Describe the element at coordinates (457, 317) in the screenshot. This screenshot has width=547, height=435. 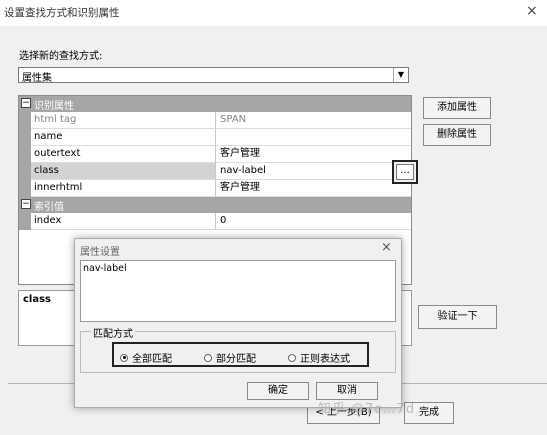
I see `verify-button: 验证一下` at that location.